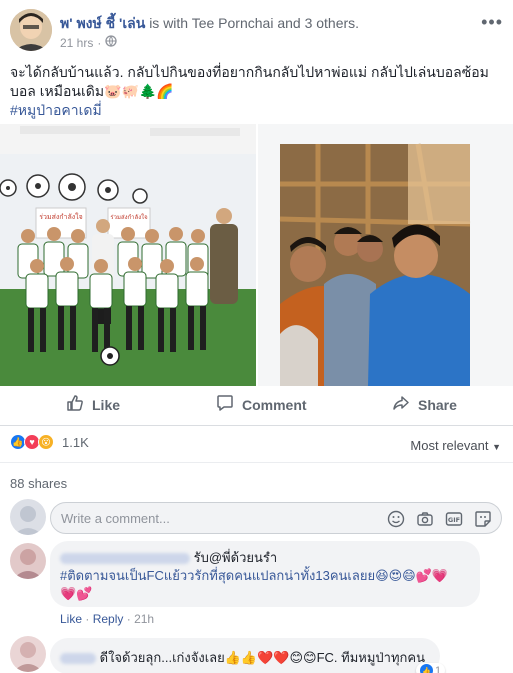  I want to click on share-count: 88 shares, so click(38, 483).